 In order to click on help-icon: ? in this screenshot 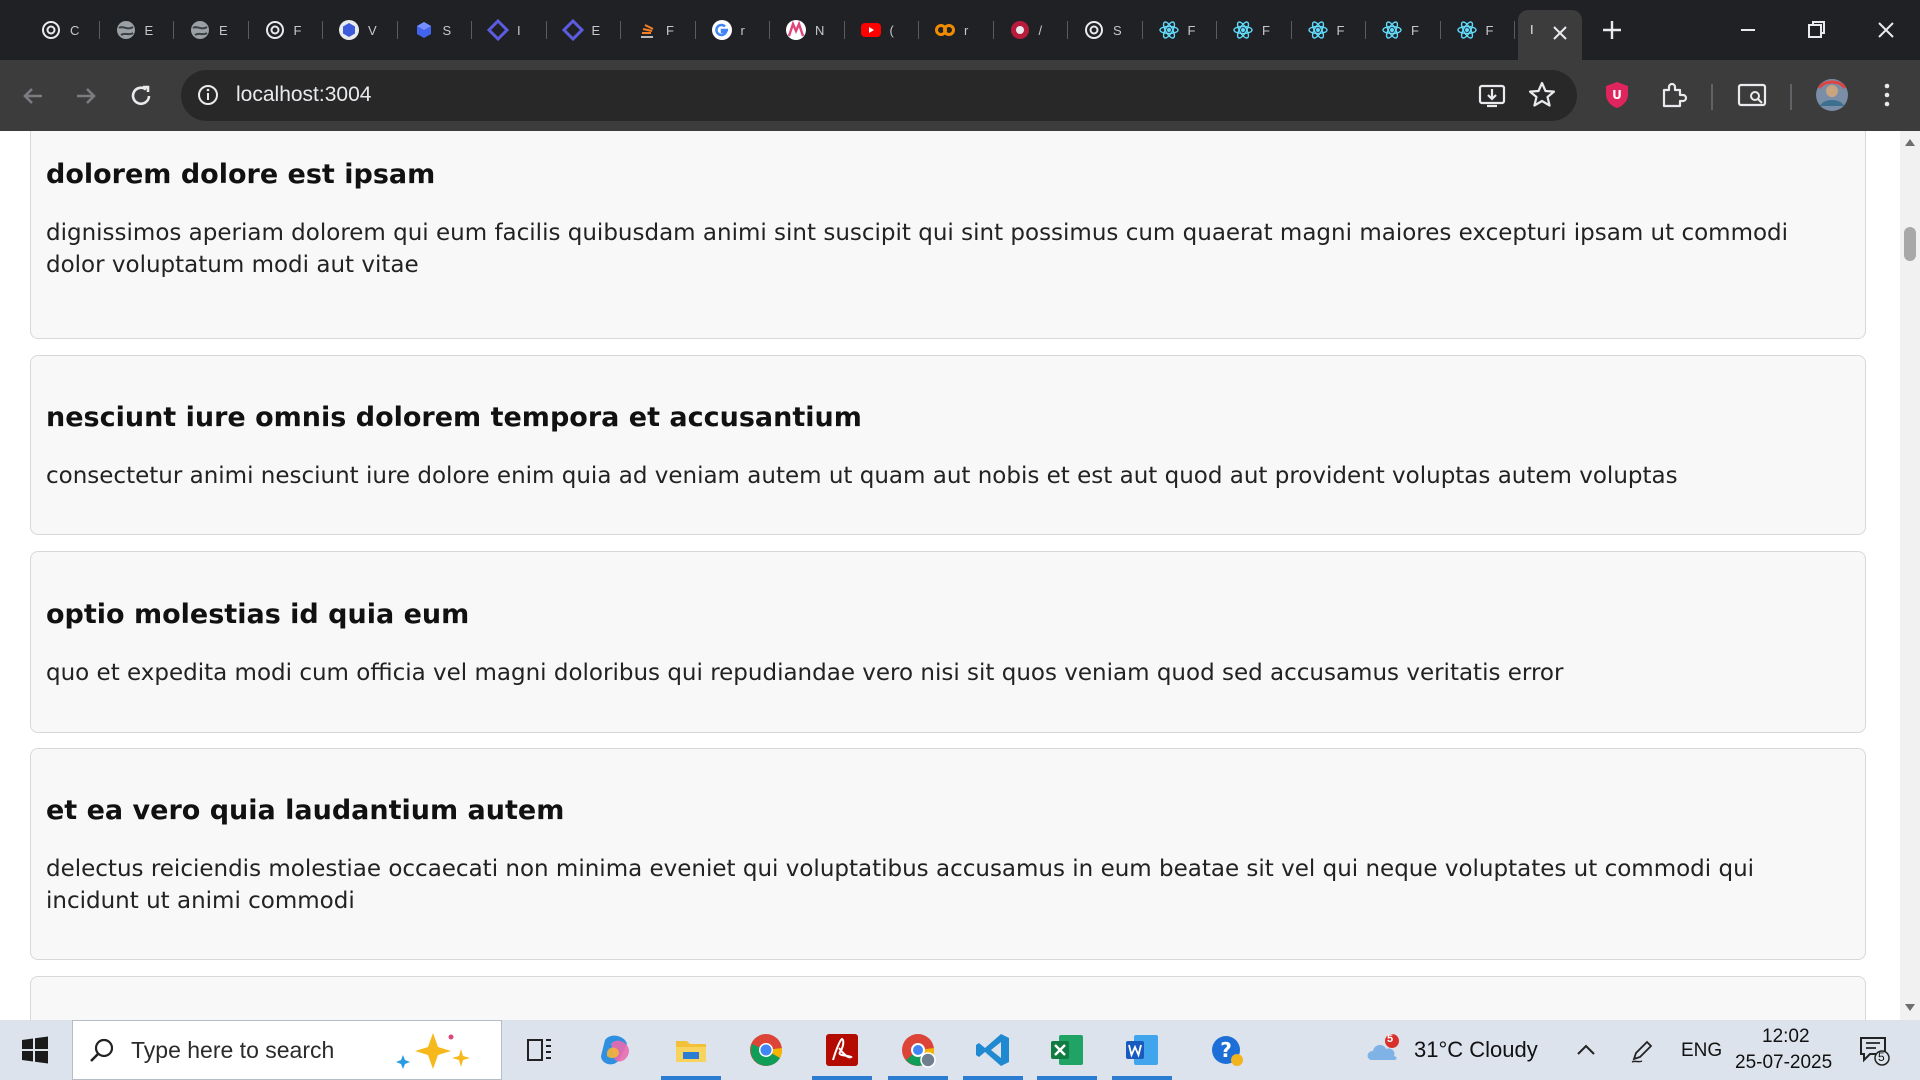, I will do `click(1228, 1050)`.